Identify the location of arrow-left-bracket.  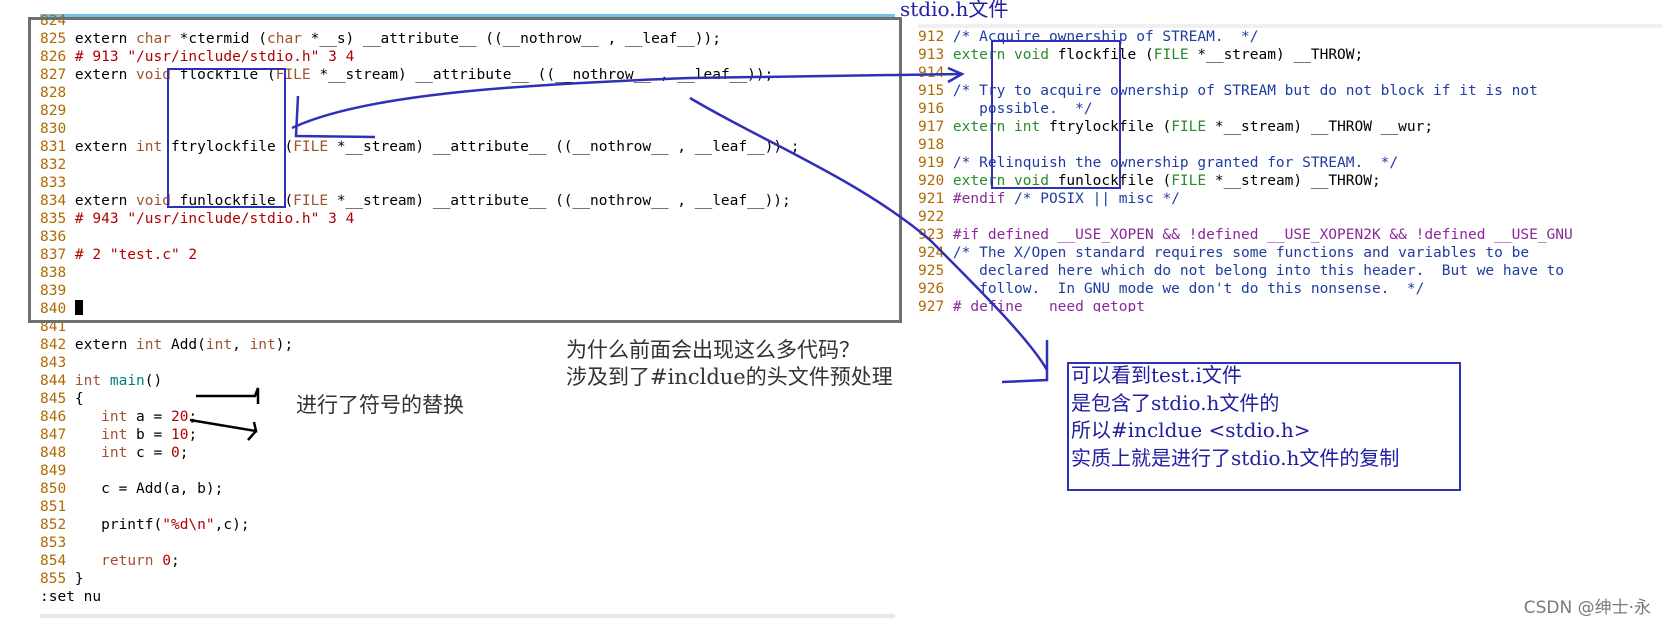
(335, 117).